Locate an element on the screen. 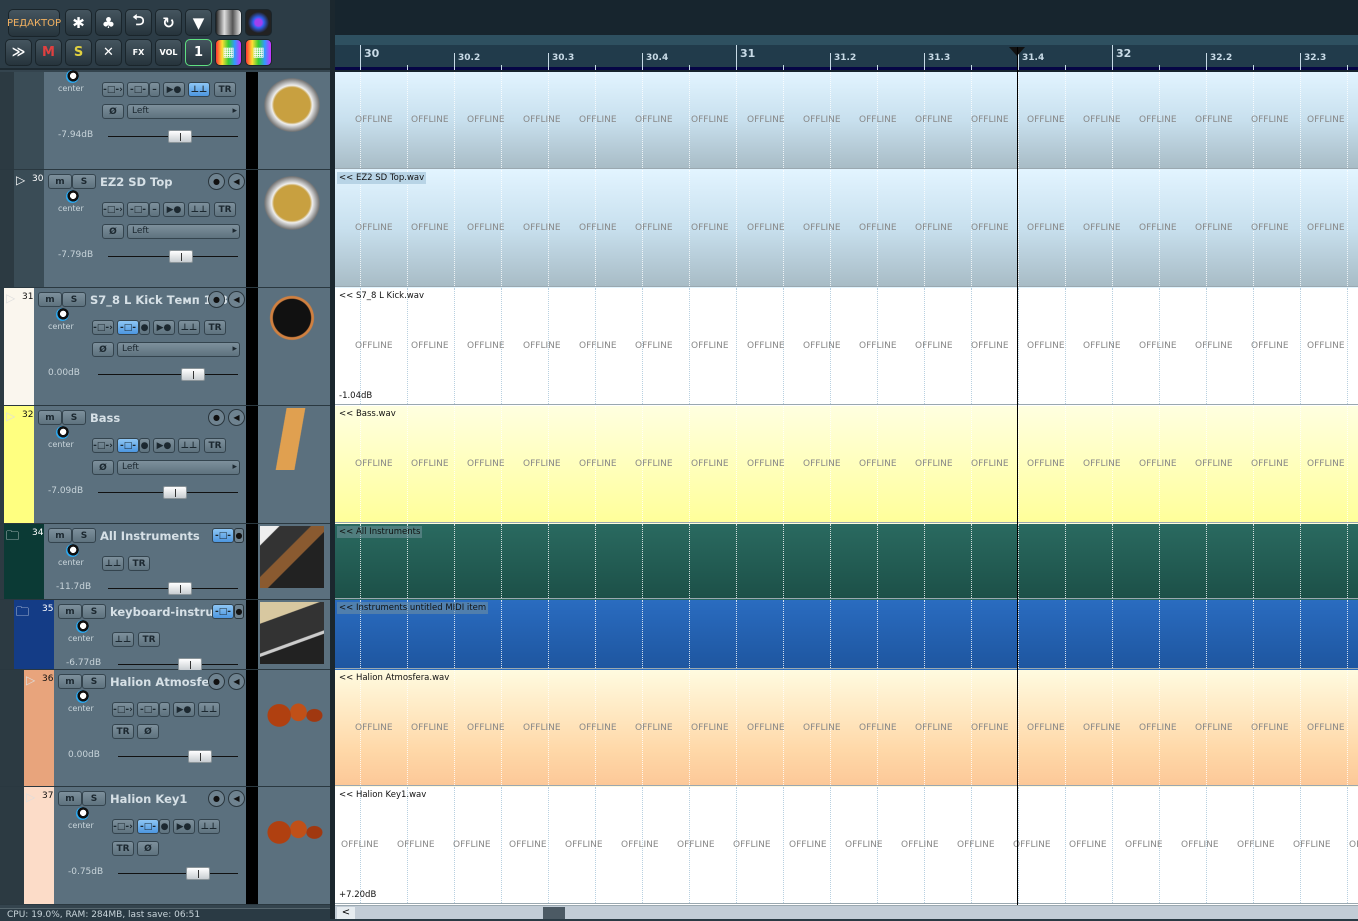 This screenshot has height=921, width=1358. play-forward-icon: ≫ is located at coordinates (18, 52).